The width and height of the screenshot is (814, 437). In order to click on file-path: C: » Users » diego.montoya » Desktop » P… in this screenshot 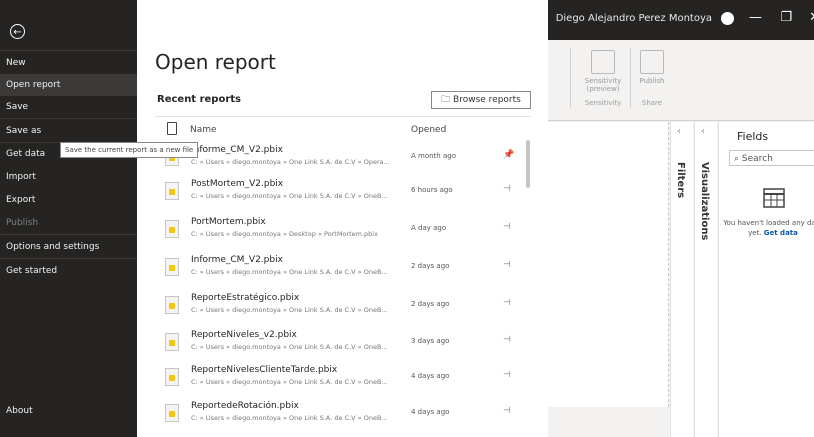, I will do `click(284, 234)`.